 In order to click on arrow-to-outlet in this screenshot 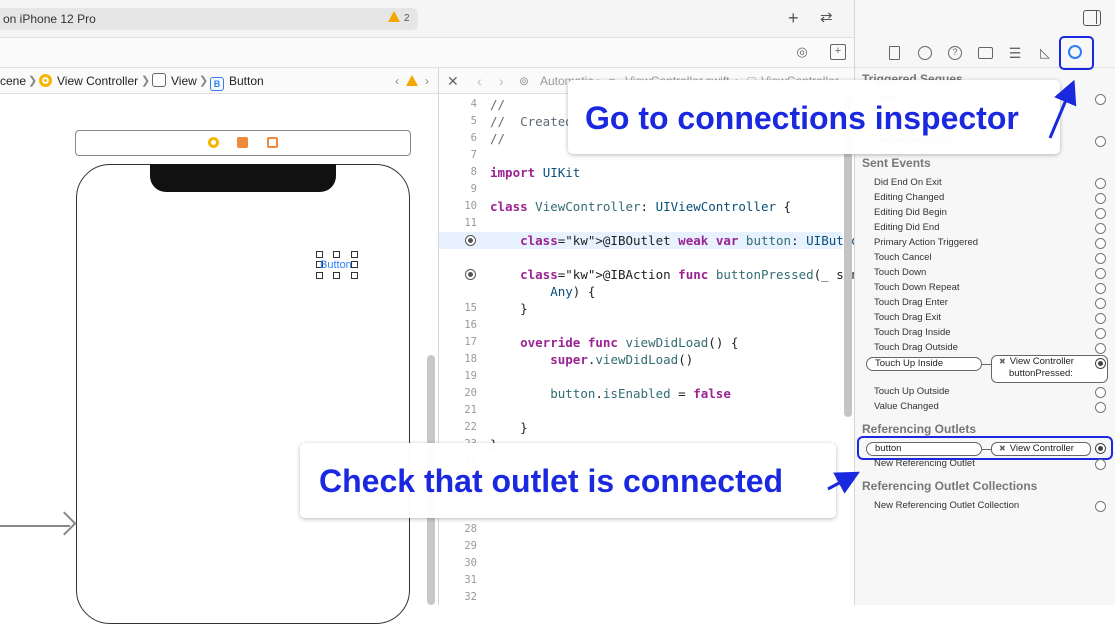, I will do `click(843, 482)`.